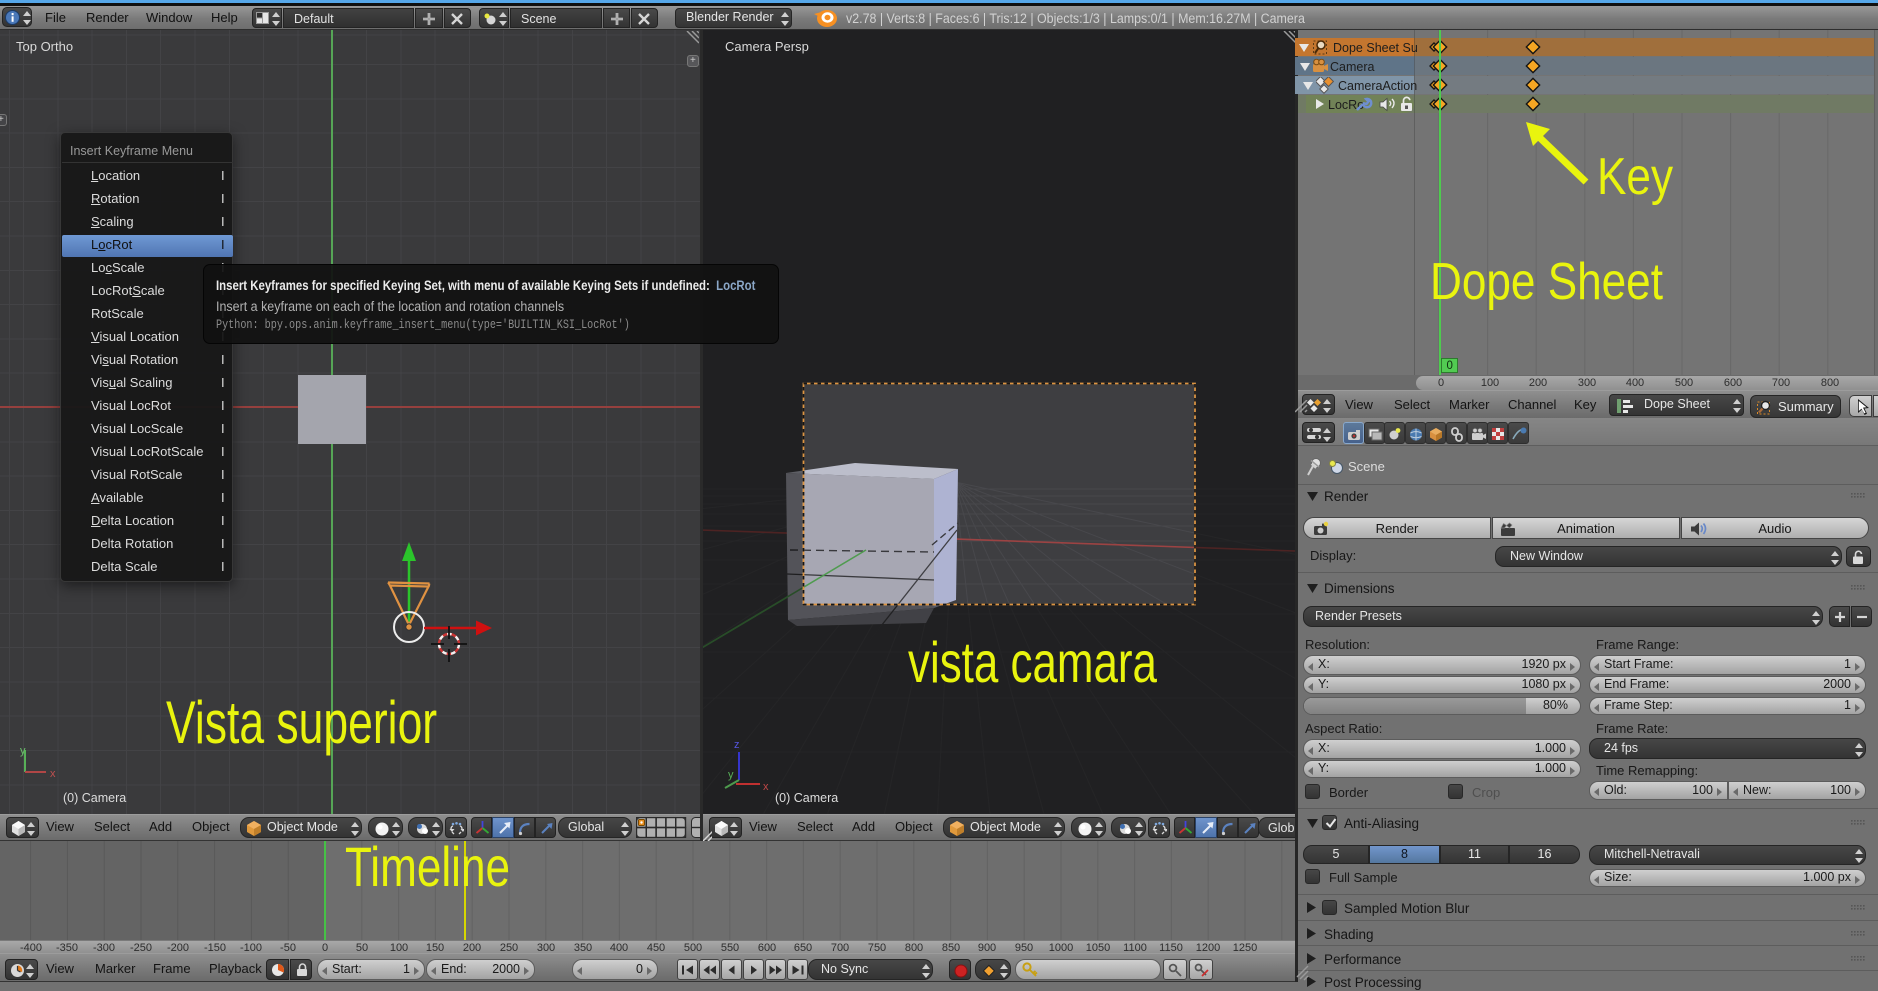 The image size is (1878, 991). Describe the element at coordinates (737, 745) in the screenshot. I see `svg-text: z` at that location.